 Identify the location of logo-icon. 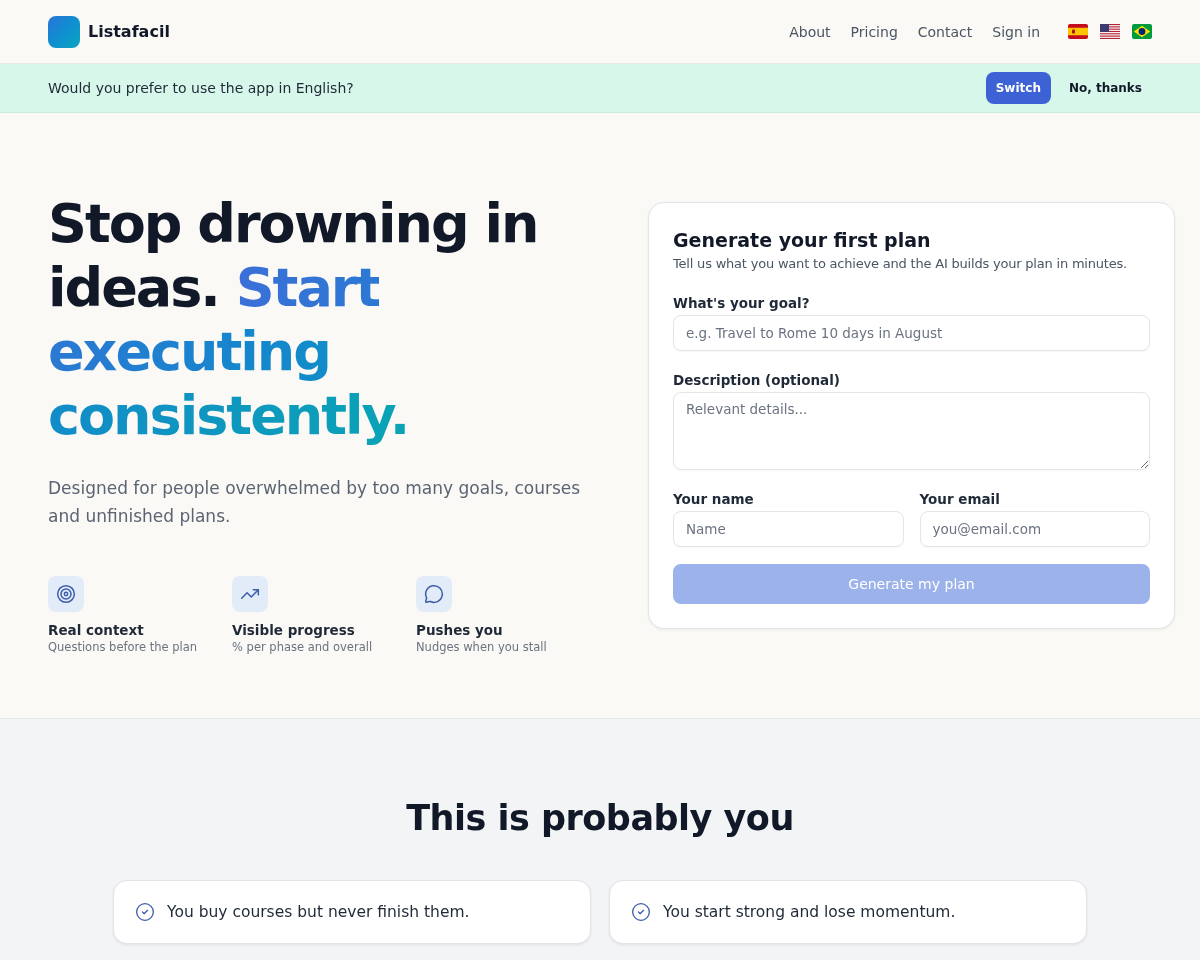
(64, 31).